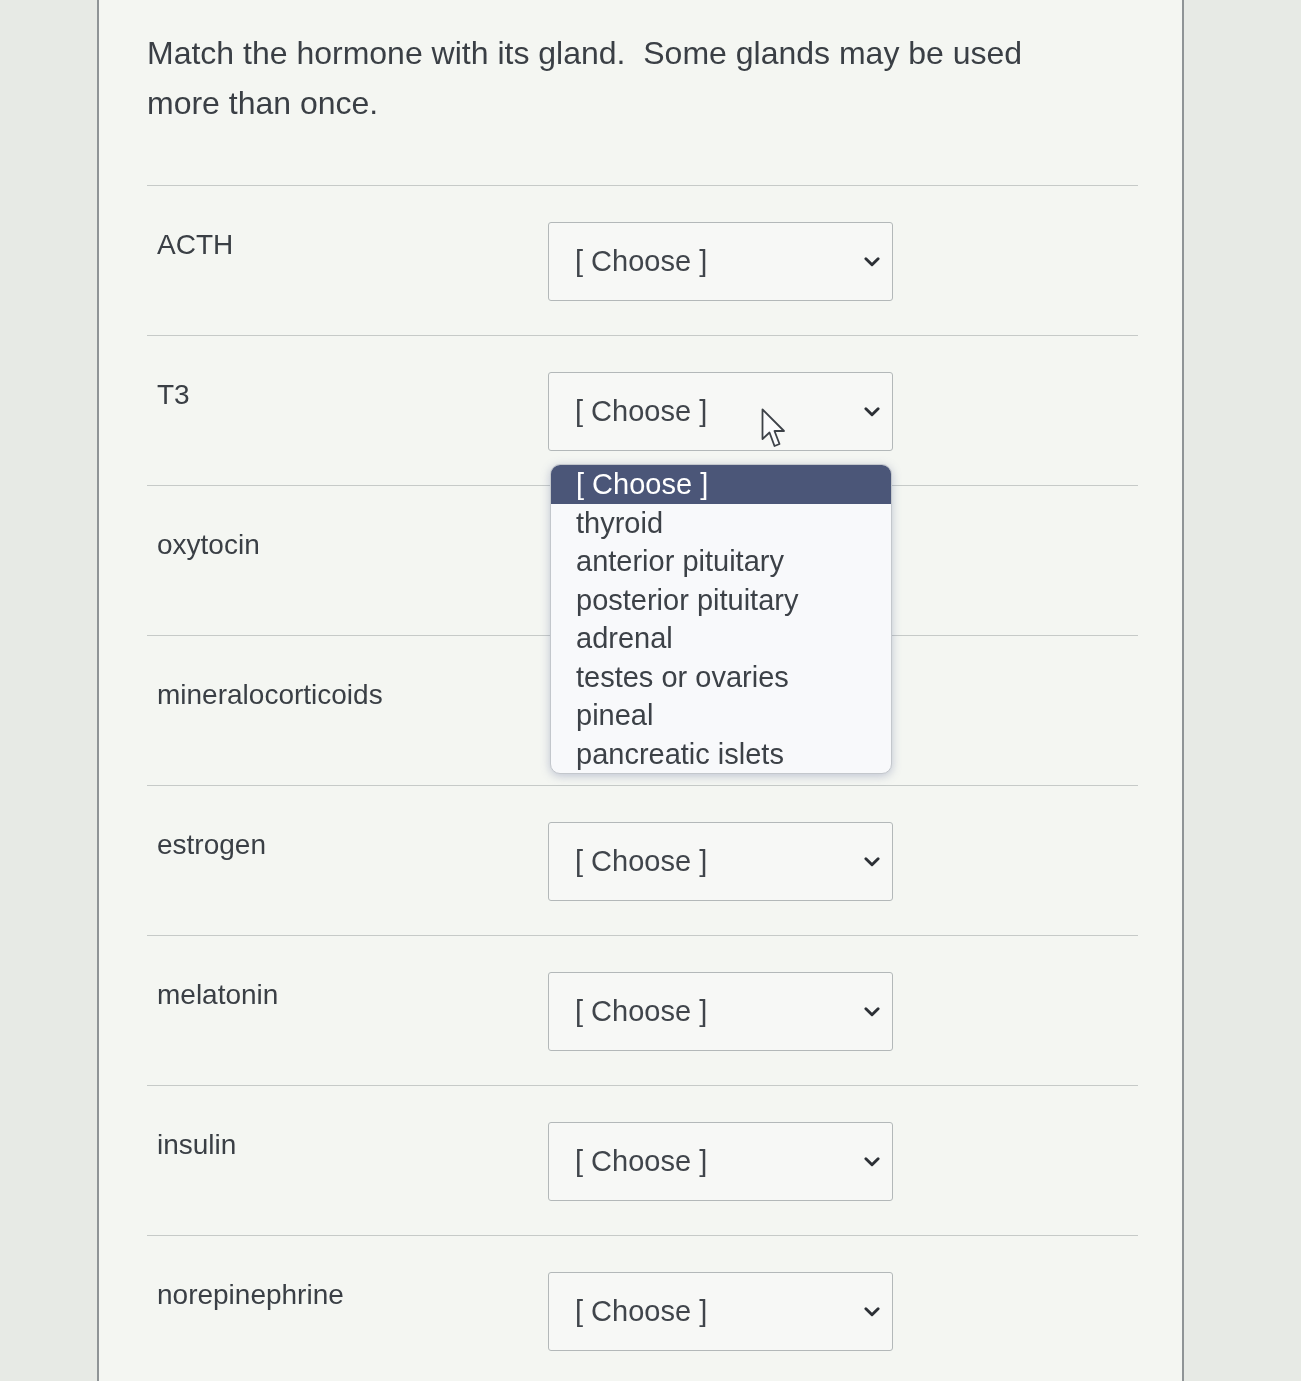 This screenshot has height=1381, width=1301. What do you see at coordinates (721, 753) in the screenshot?
I see `dropdown-option: pancreatic islets` at bounding box center [721, 753].